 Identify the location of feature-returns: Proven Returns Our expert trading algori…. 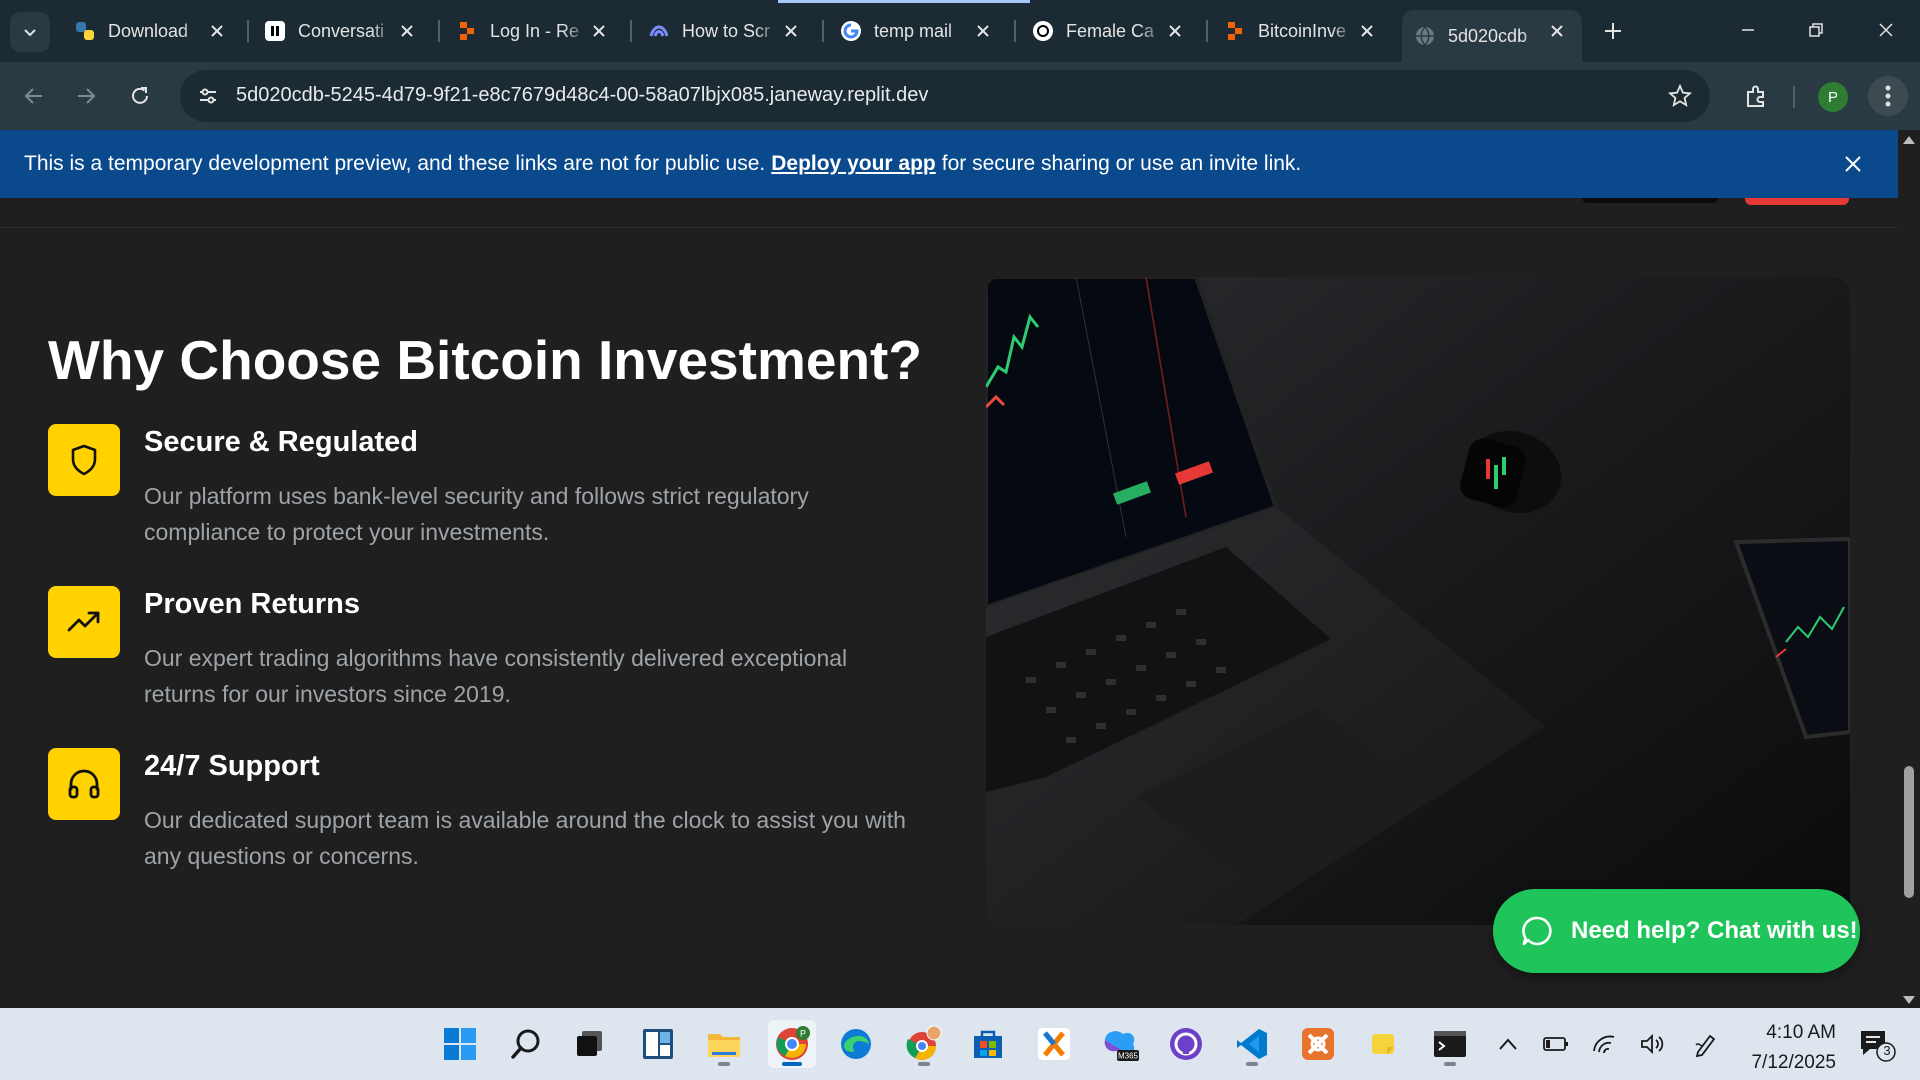
(478, 651).